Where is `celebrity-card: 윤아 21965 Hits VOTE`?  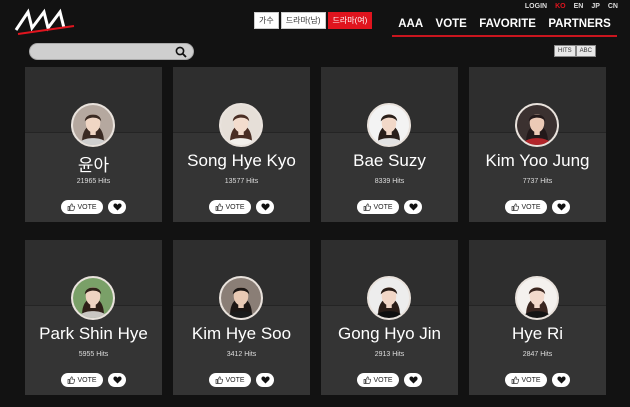
celebrity-card: 윤아 21965 Hits VOTE is located at coordinates (93, 144).